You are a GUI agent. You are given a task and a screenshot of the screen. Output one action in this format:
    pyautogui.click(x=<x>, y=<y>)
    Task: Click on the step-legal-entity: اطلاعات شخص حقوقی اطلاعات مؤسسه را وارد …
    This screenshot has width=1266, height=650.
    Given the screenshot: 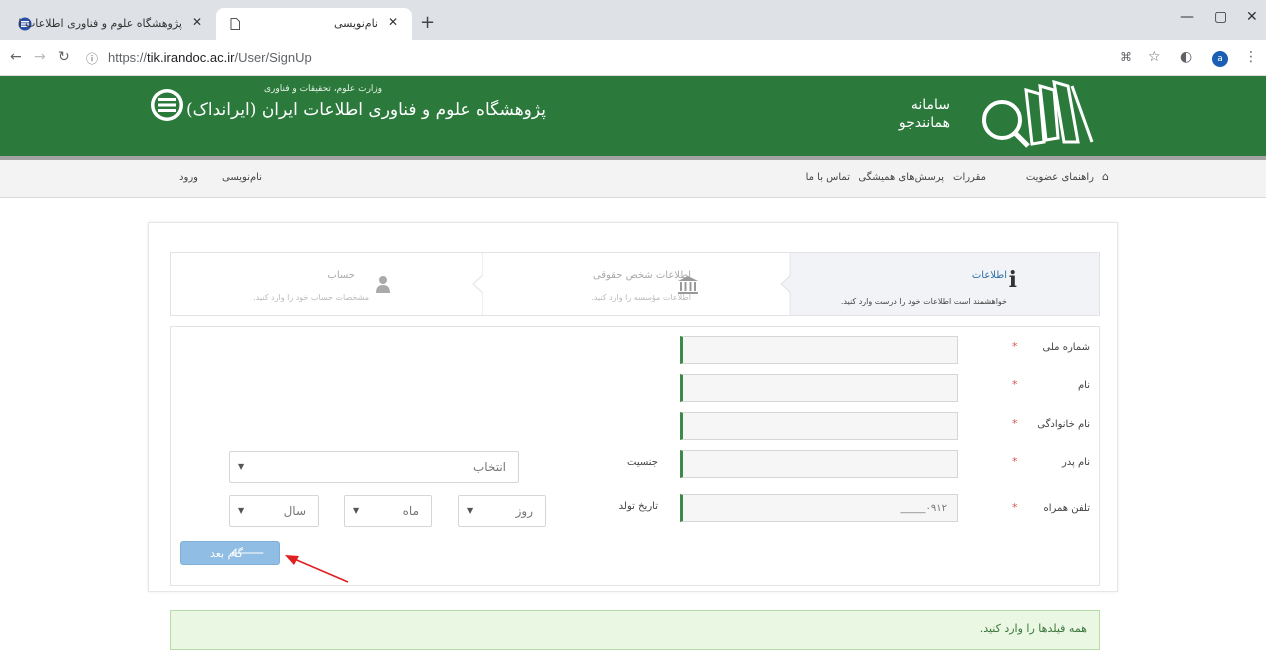 What is the action you would take?
    pyautogui.click(x=628, y=284)
    